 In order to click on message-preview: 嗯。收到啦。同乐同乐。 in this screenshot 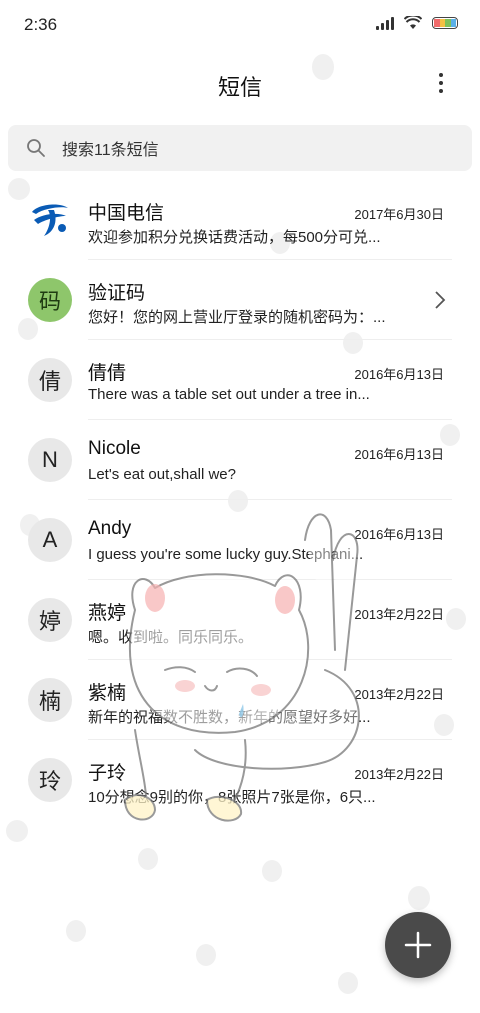, I will do `click(171, 637)`.